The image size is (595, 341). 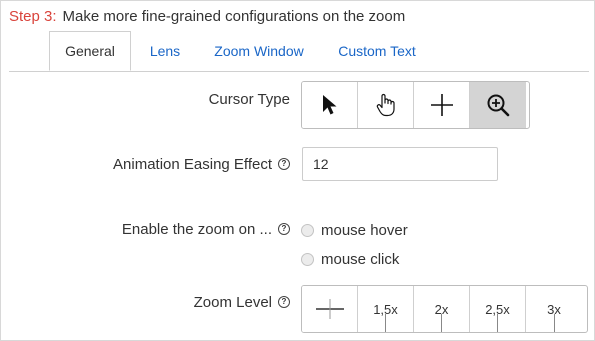 I want to click on cursor-type-group, so click(x=415, y=105).